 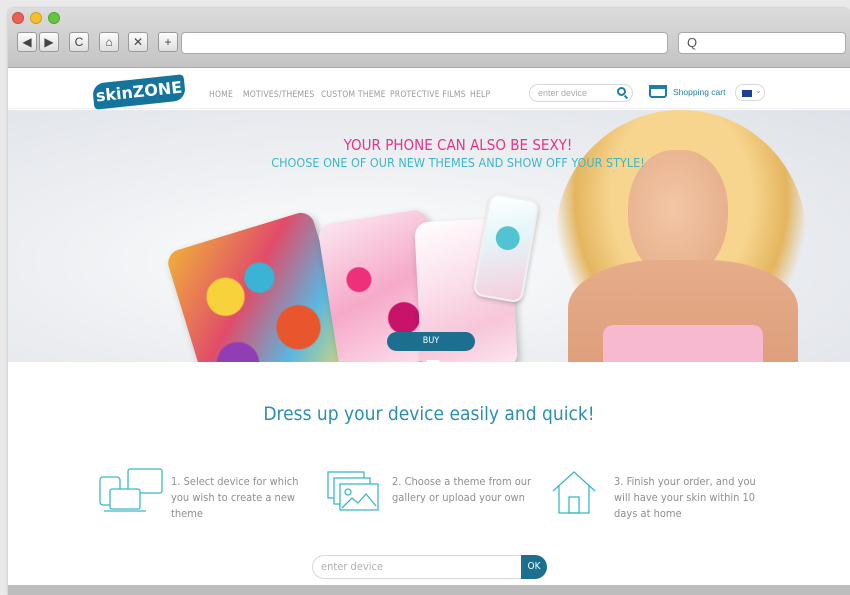 What do you see at coordinates (480, 95) in the screenshot?
I see `nav-help: HELP` at bounding box center [480, 95].